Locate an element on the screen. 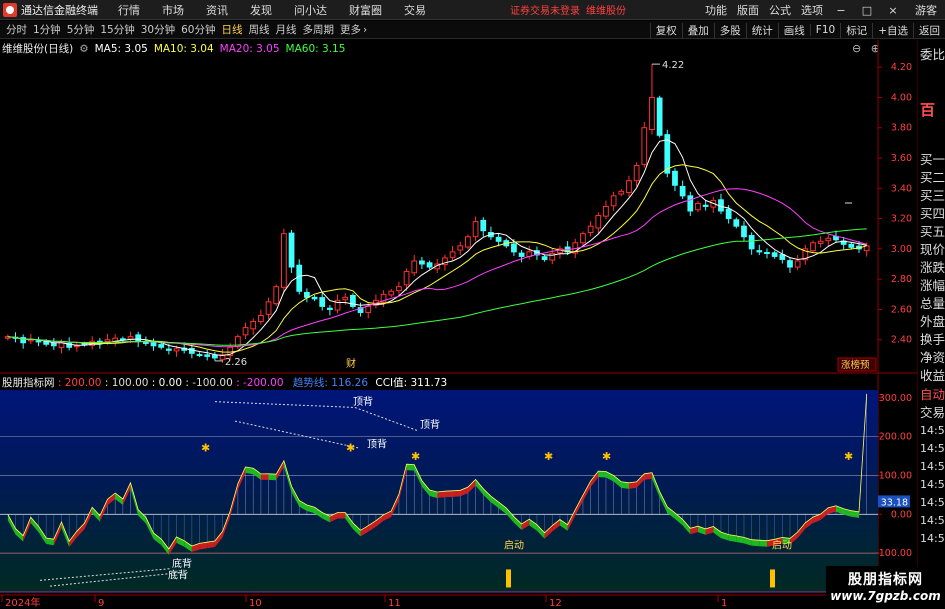  watermark: 股朋指标网 www.7gpzb.com is located at coordinates (885, 587).